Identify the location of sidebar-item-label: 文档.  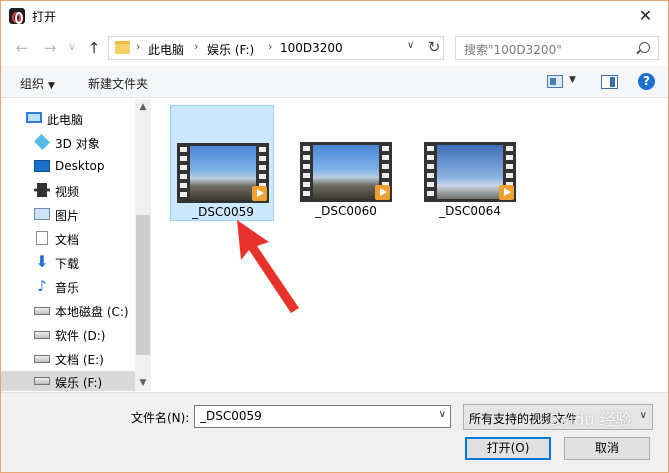
(67, 240).